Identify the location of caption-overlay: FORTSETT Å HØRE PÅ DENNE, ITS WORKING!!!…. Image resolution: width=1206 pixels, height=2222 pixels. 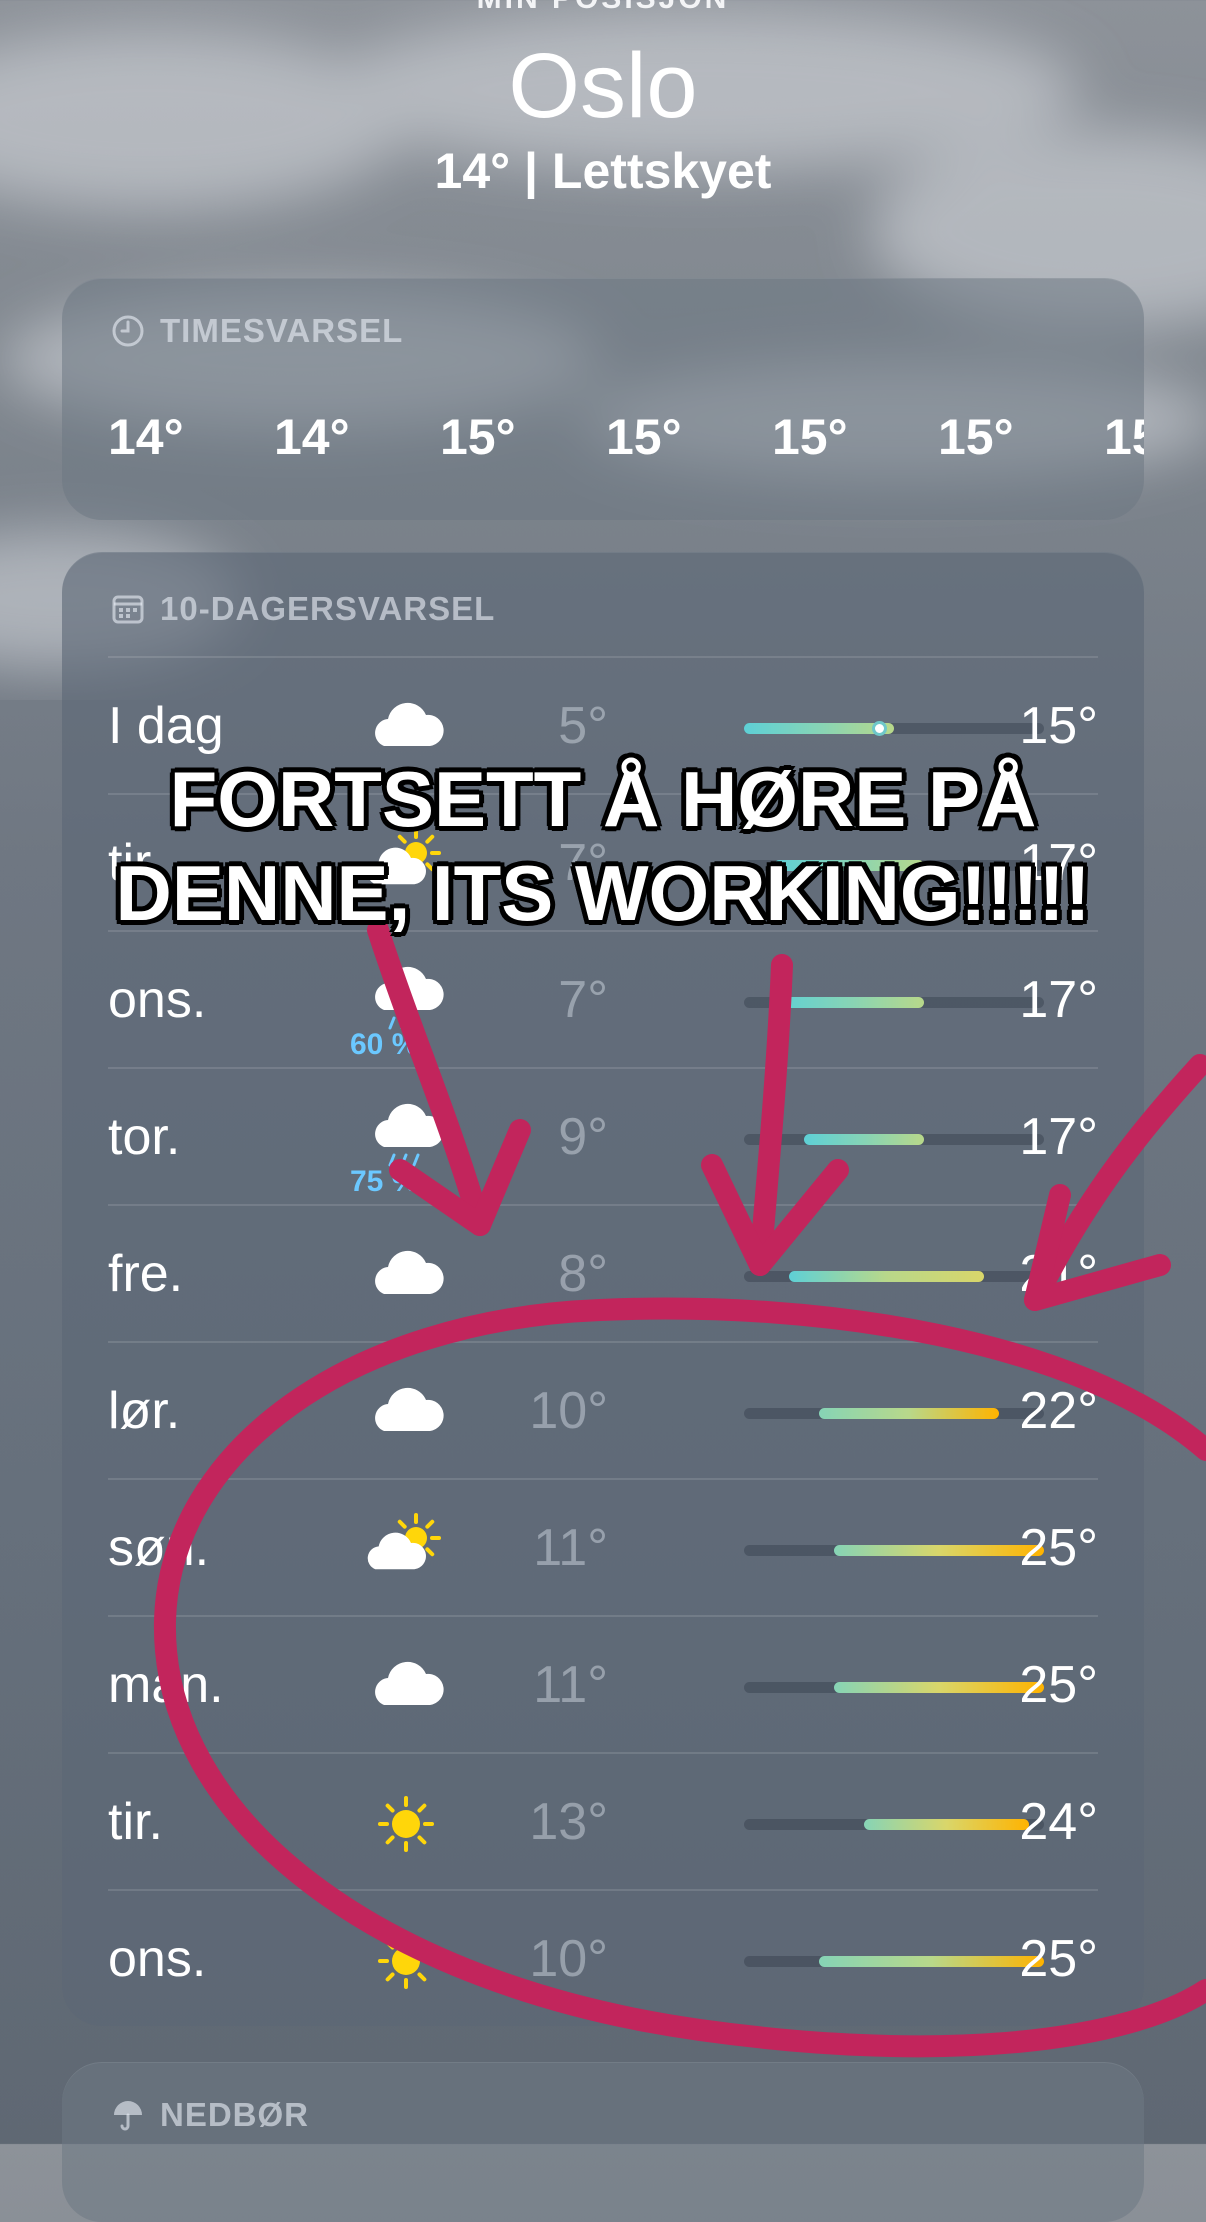
(603, 846).